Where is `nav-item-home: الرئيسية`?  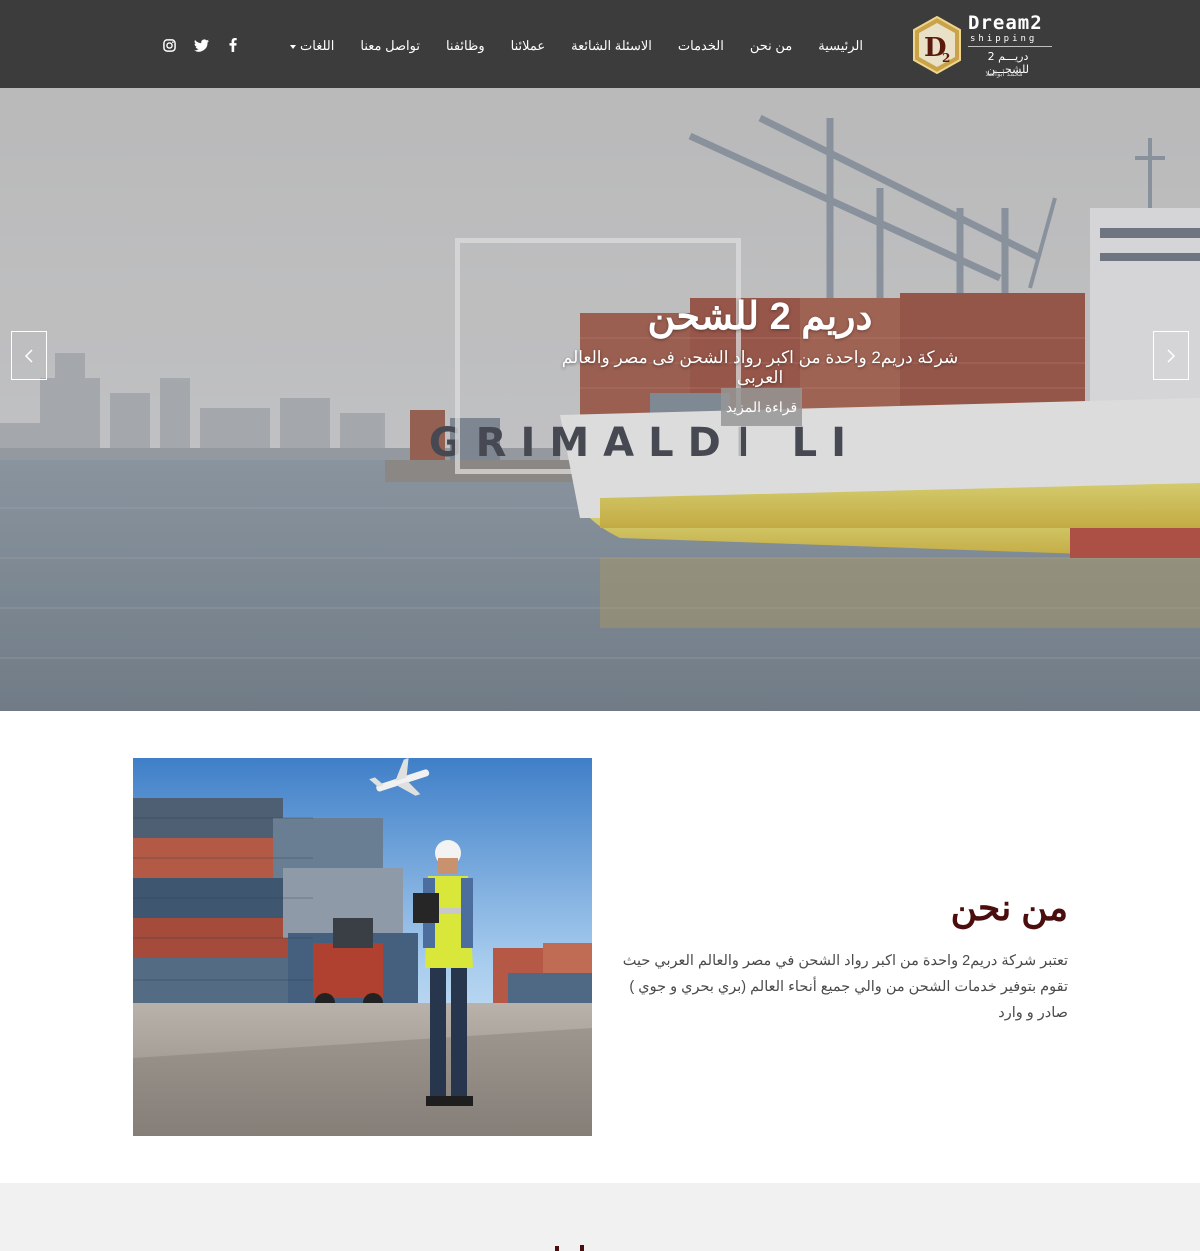
nav-item-home: الرئيسية is located at coordinates (840, 46).